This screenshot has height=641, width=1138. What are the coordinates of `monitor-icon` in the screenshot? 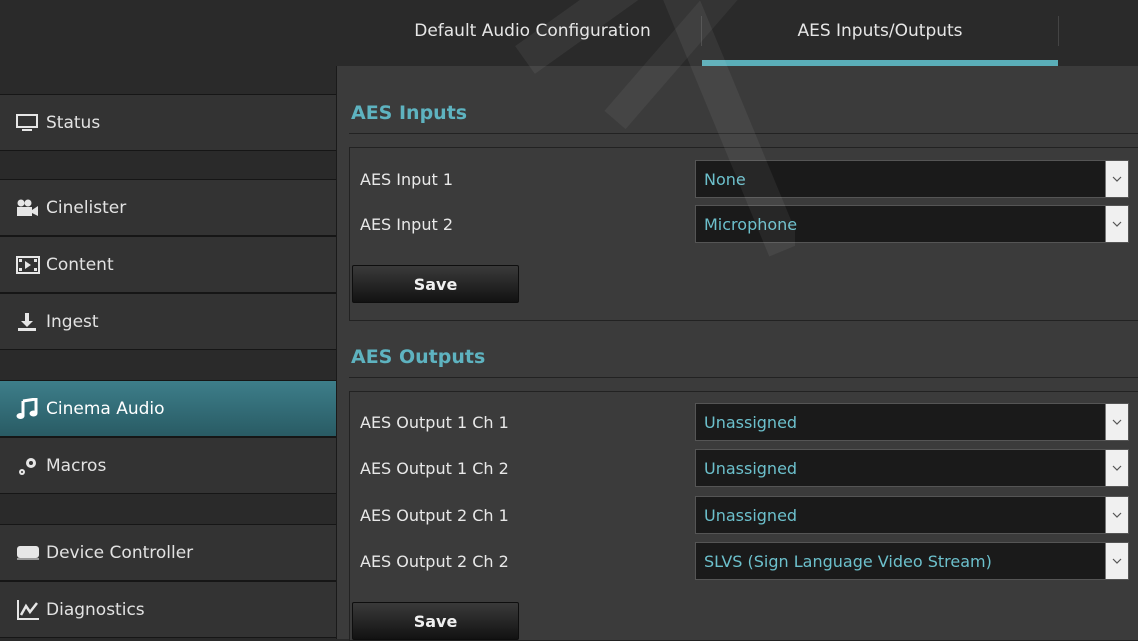 It's located at (29, 123).